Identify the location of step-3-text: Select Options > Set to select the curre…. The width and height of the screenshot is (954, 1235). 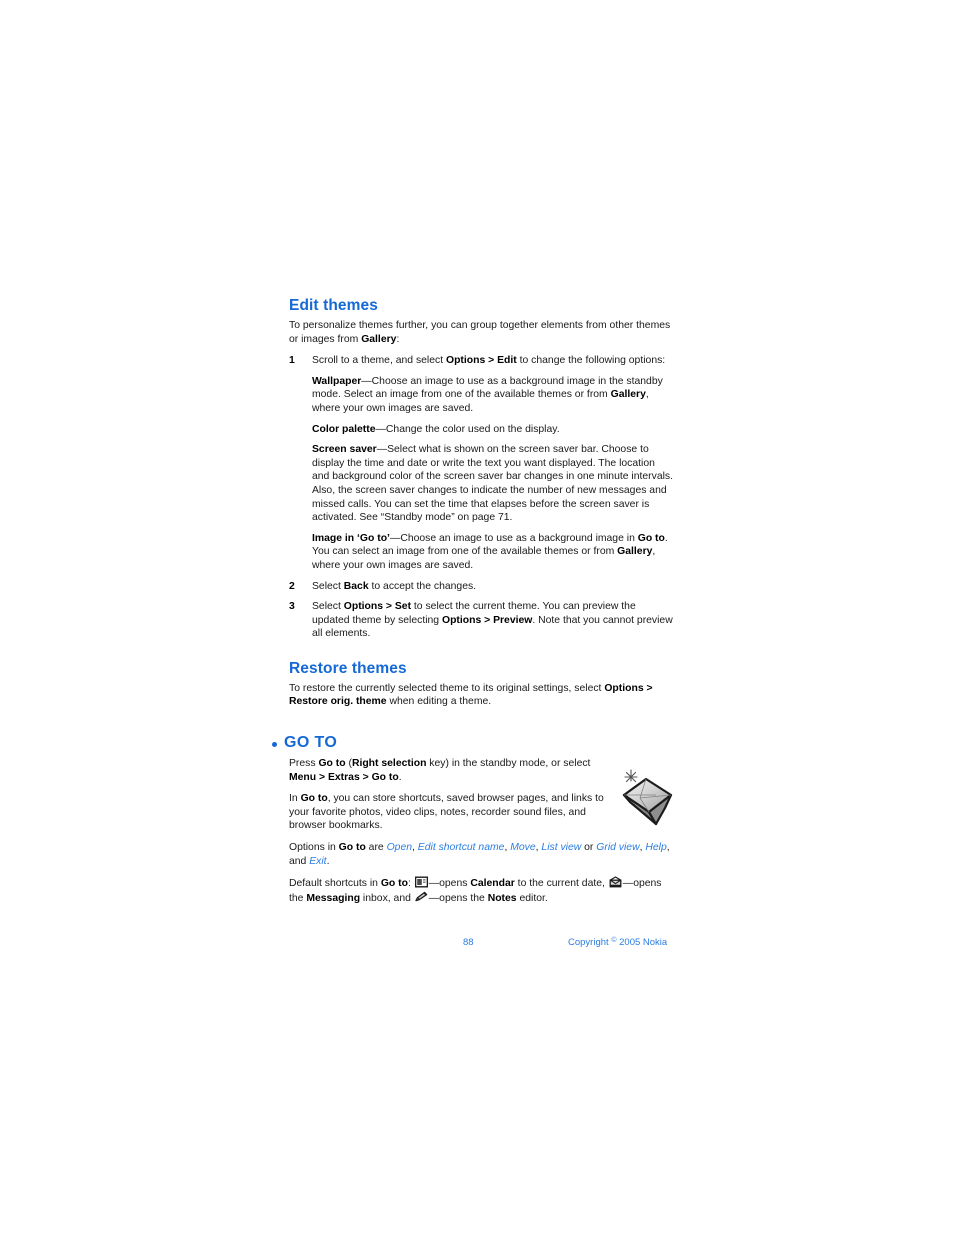
(492, 620).